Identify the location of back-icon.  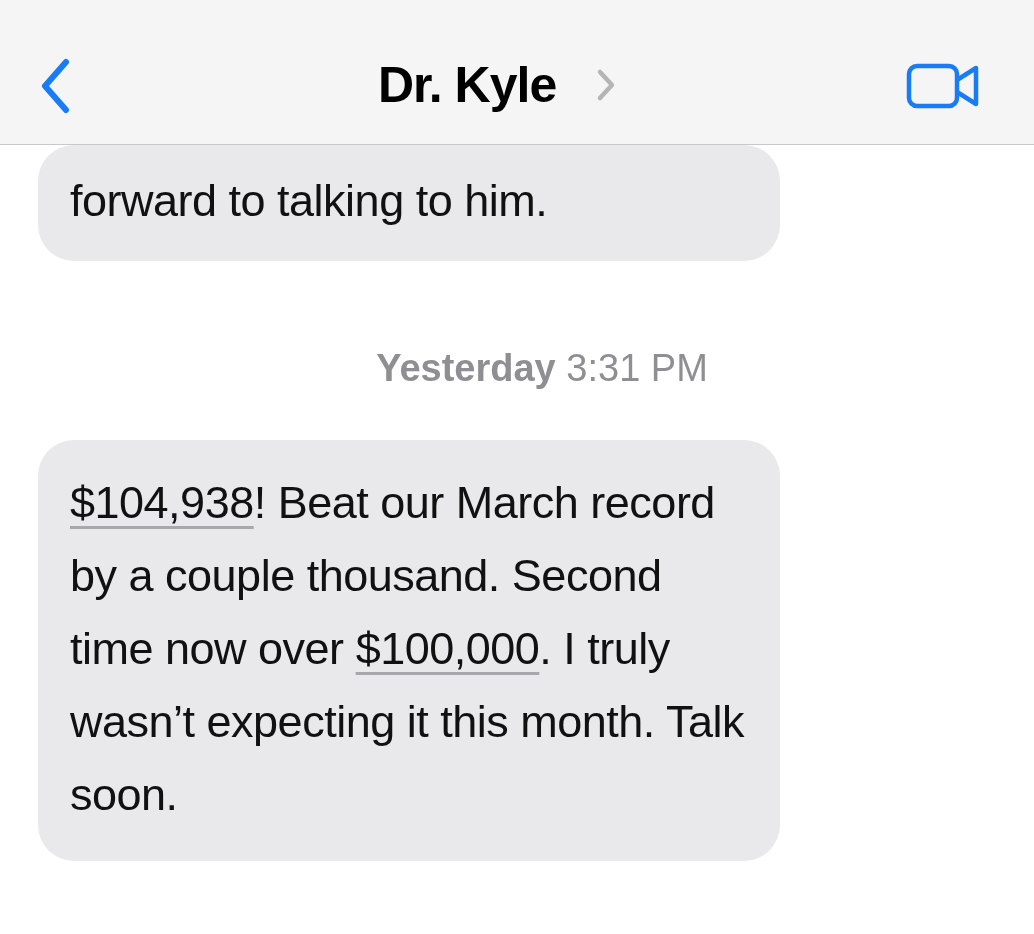
(55, 86).